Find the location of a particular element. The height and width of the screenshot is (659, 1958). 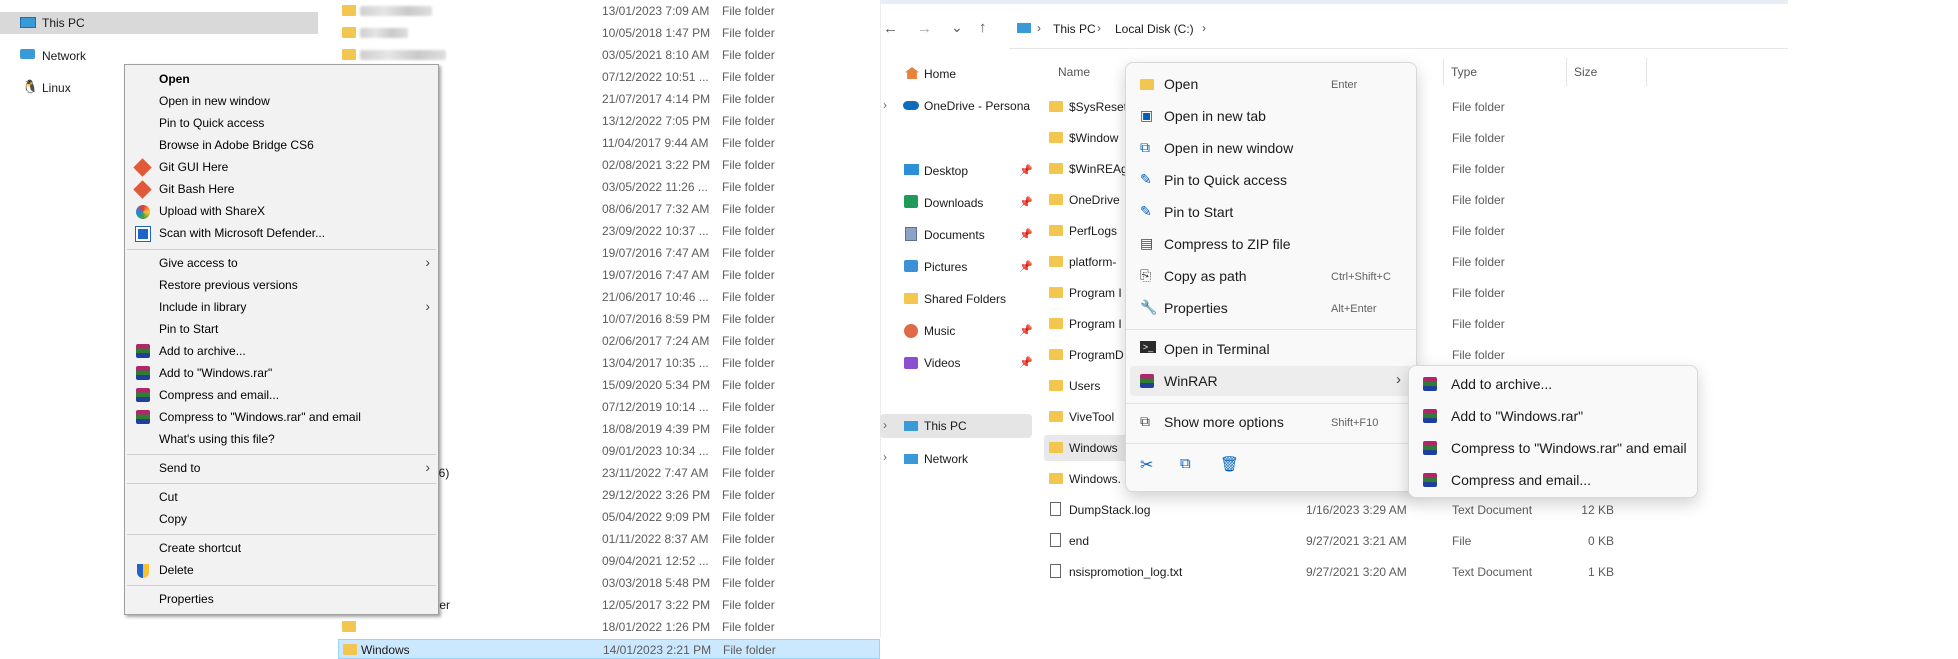

file-name: PerfLogs is located at coordinates (1093, 231).